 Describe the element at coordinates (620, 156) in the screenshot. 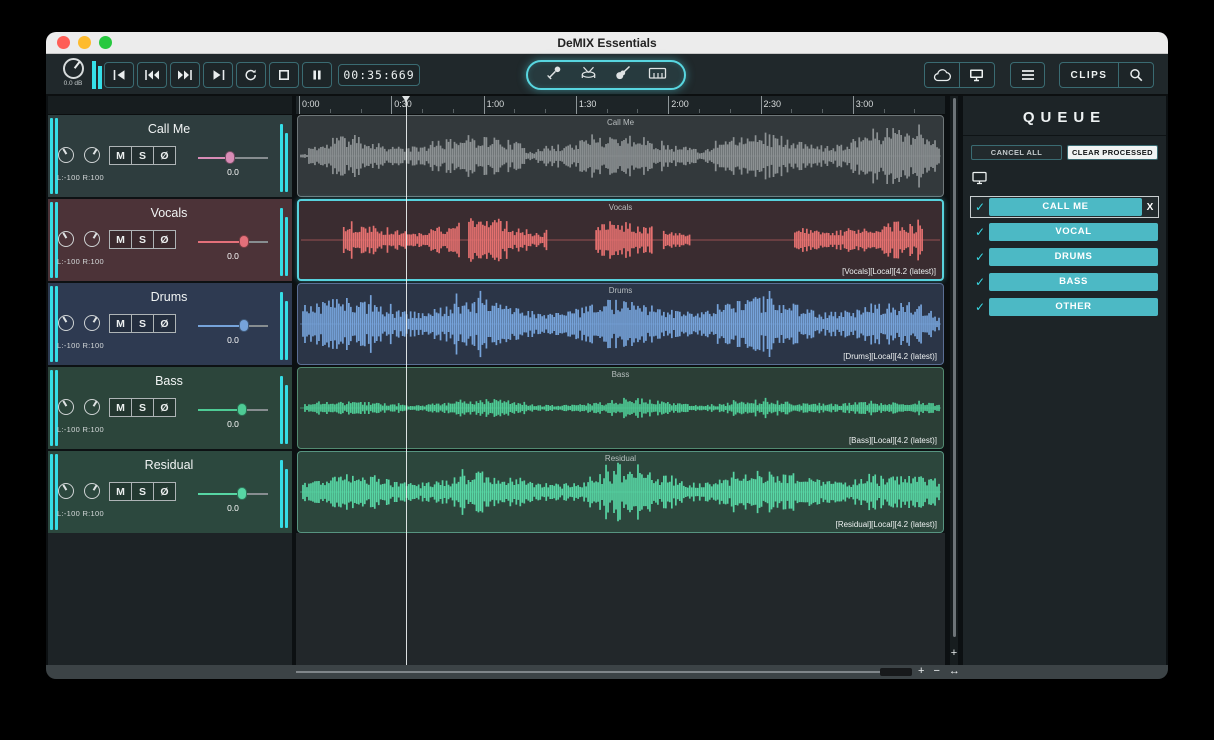

I see `audio-clip: Call Me` at that location.